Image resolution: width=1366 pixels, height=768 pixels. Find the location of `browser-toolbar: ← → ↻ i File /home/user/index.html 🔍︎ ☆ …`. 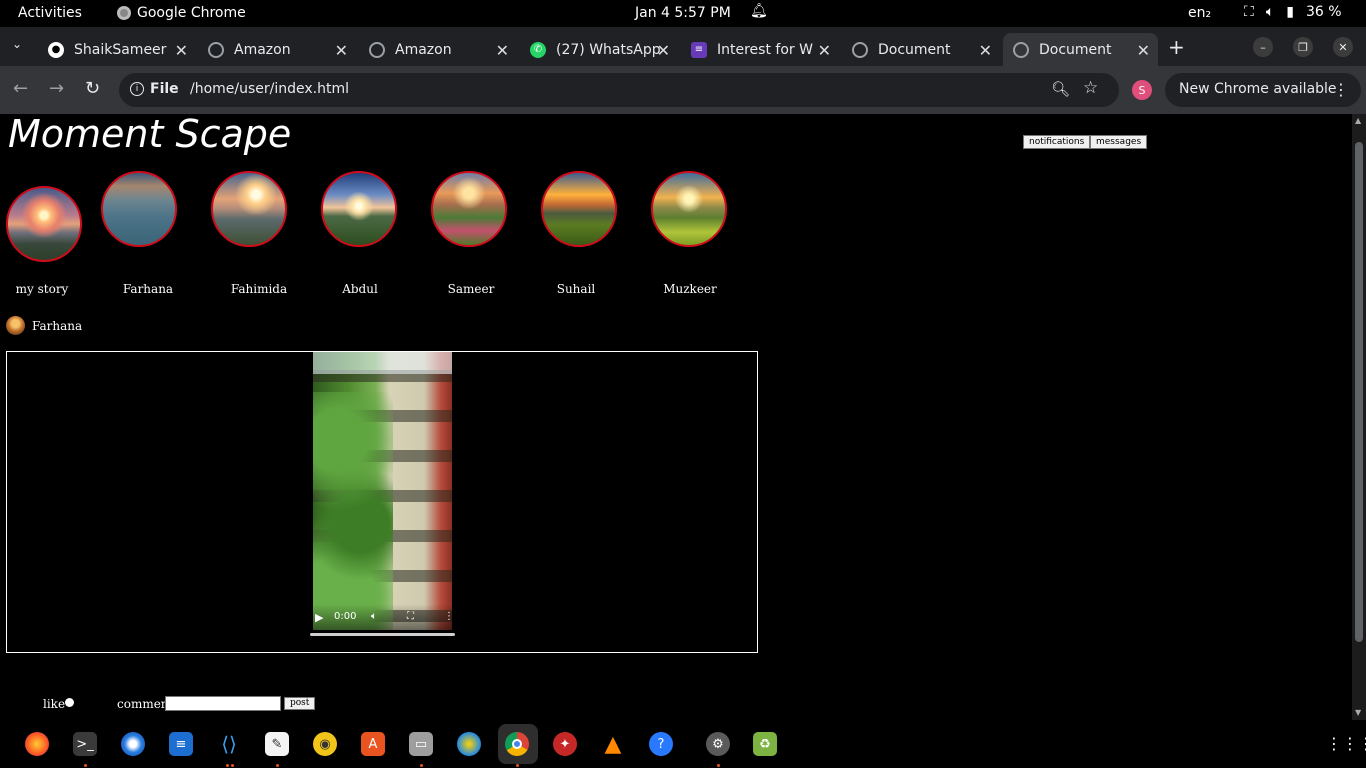

browser-toolbar: ← → ↻ i File /home/user/index.html 🔍︎ ☆ … is located at coordinates (683, 90).